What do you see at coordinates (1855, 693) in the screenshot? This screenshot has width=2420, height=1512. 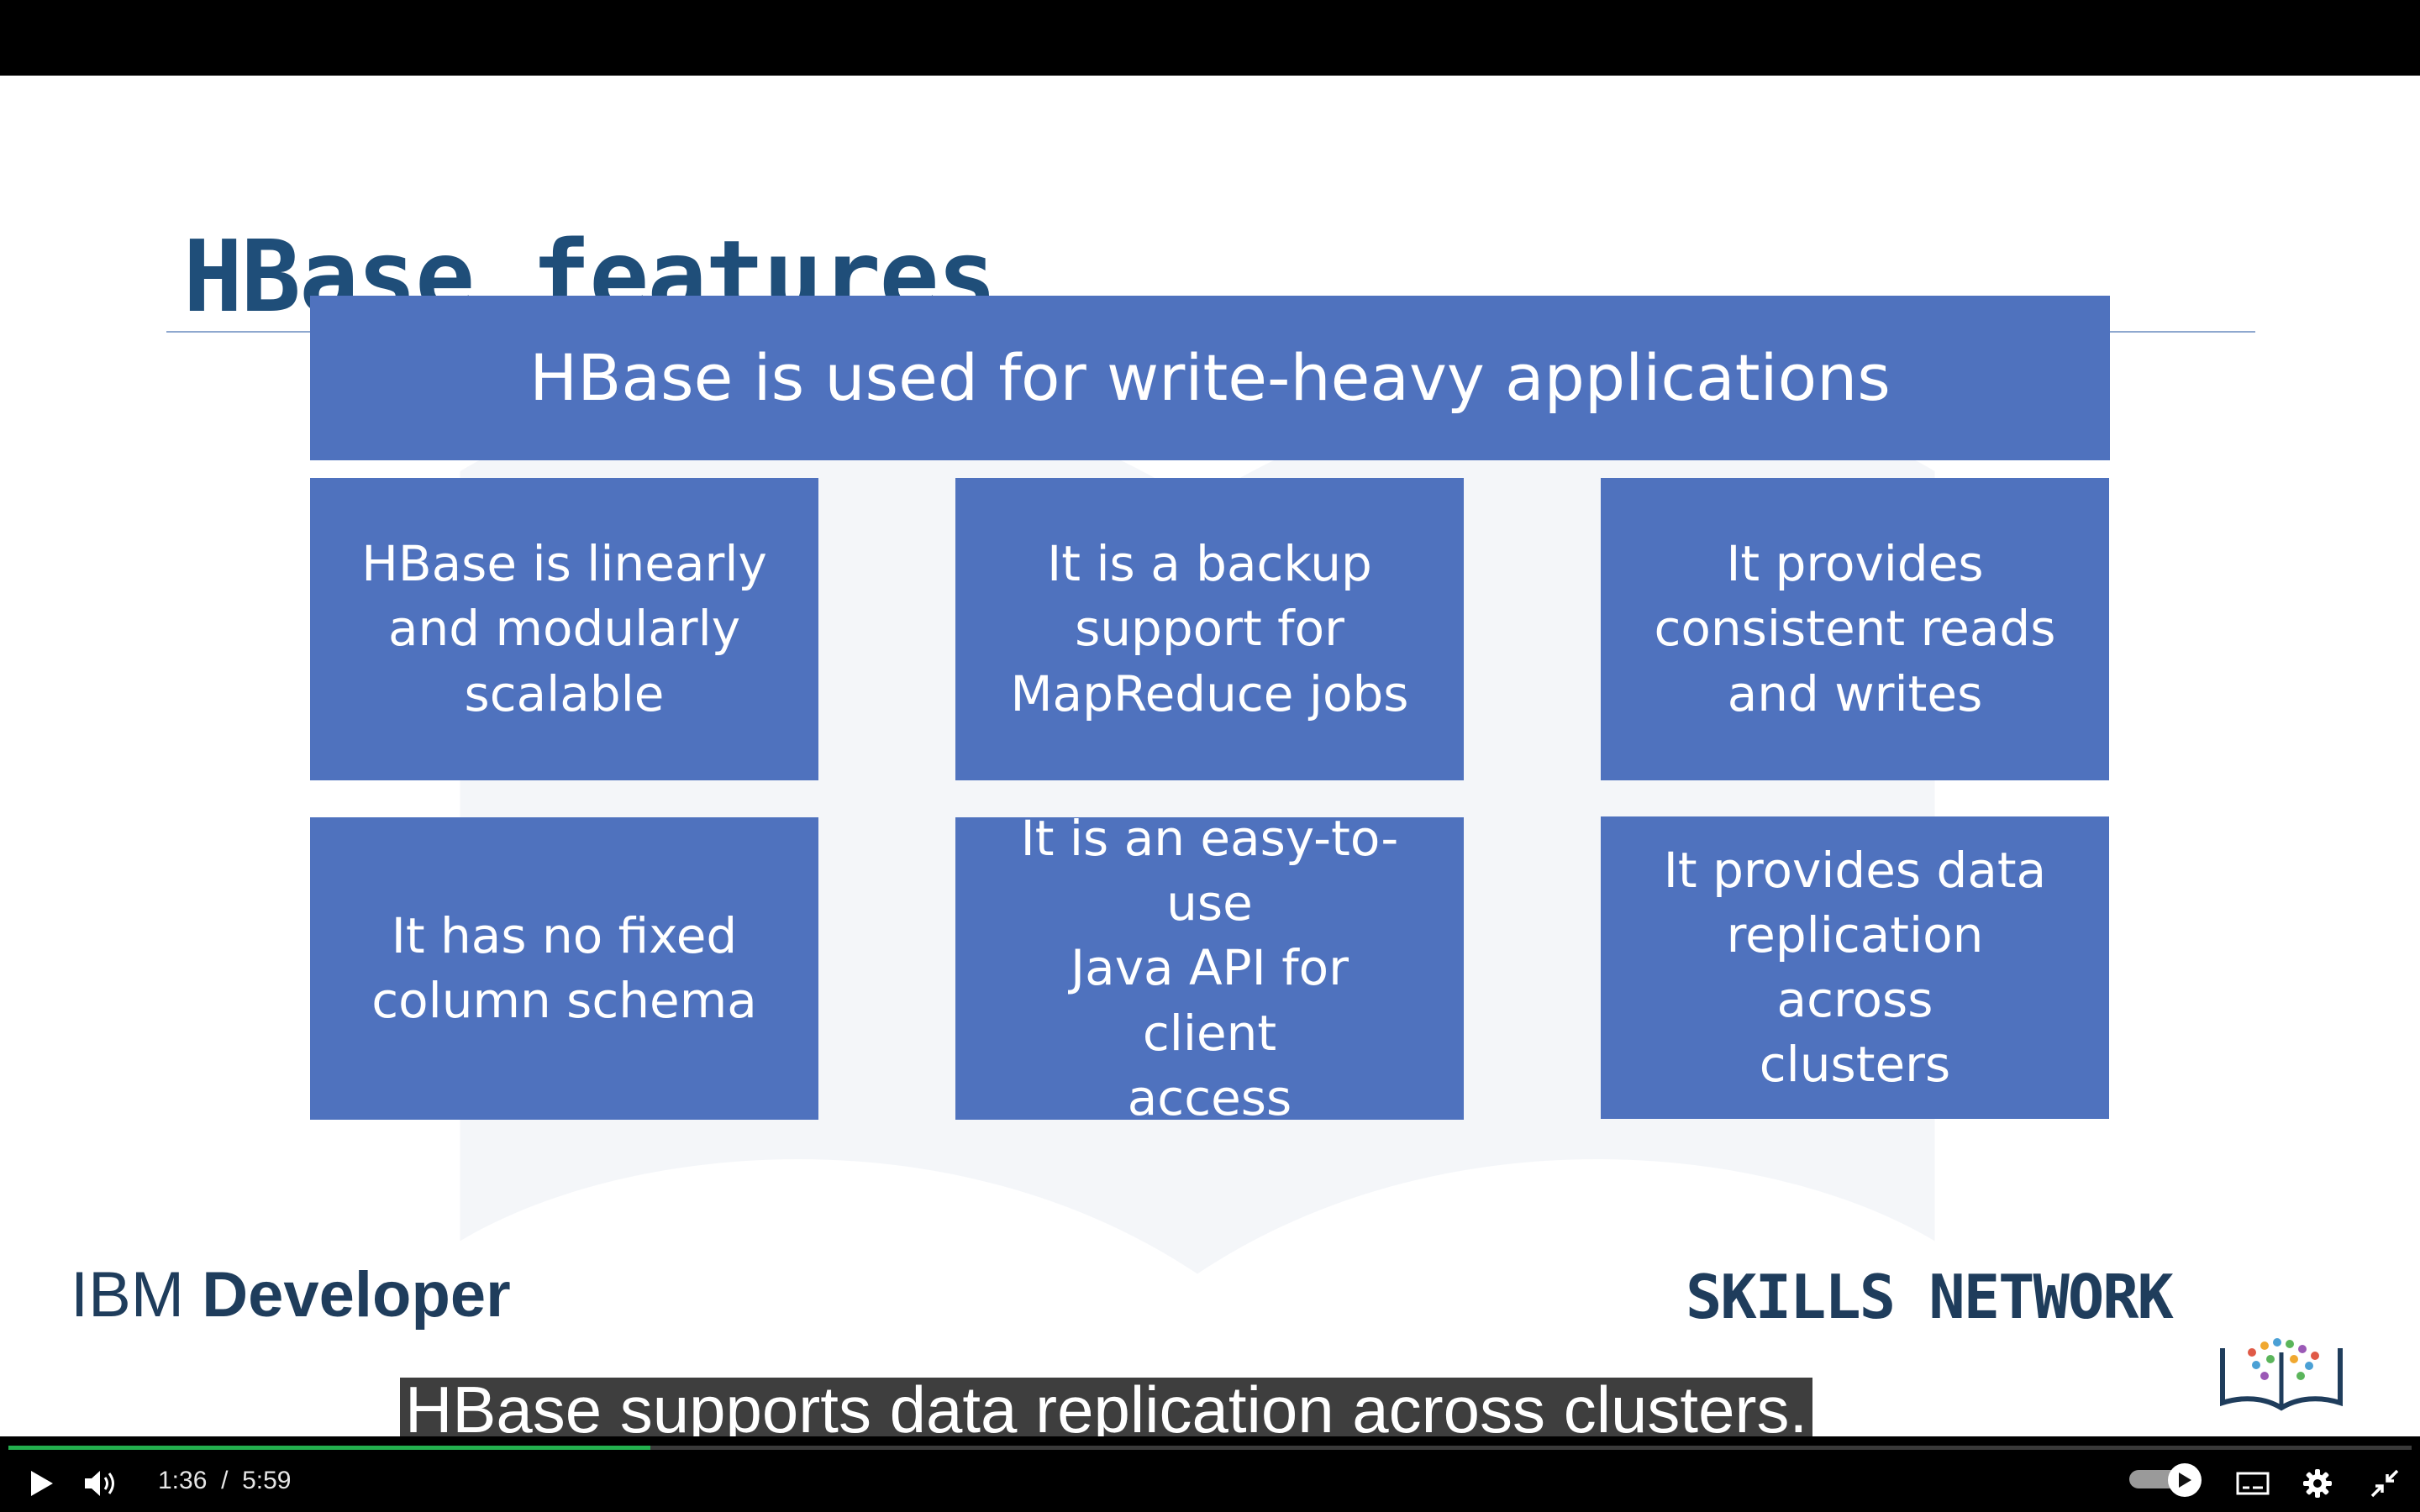 I see `feature-line: and writes` at bounding box center [1855, 693].